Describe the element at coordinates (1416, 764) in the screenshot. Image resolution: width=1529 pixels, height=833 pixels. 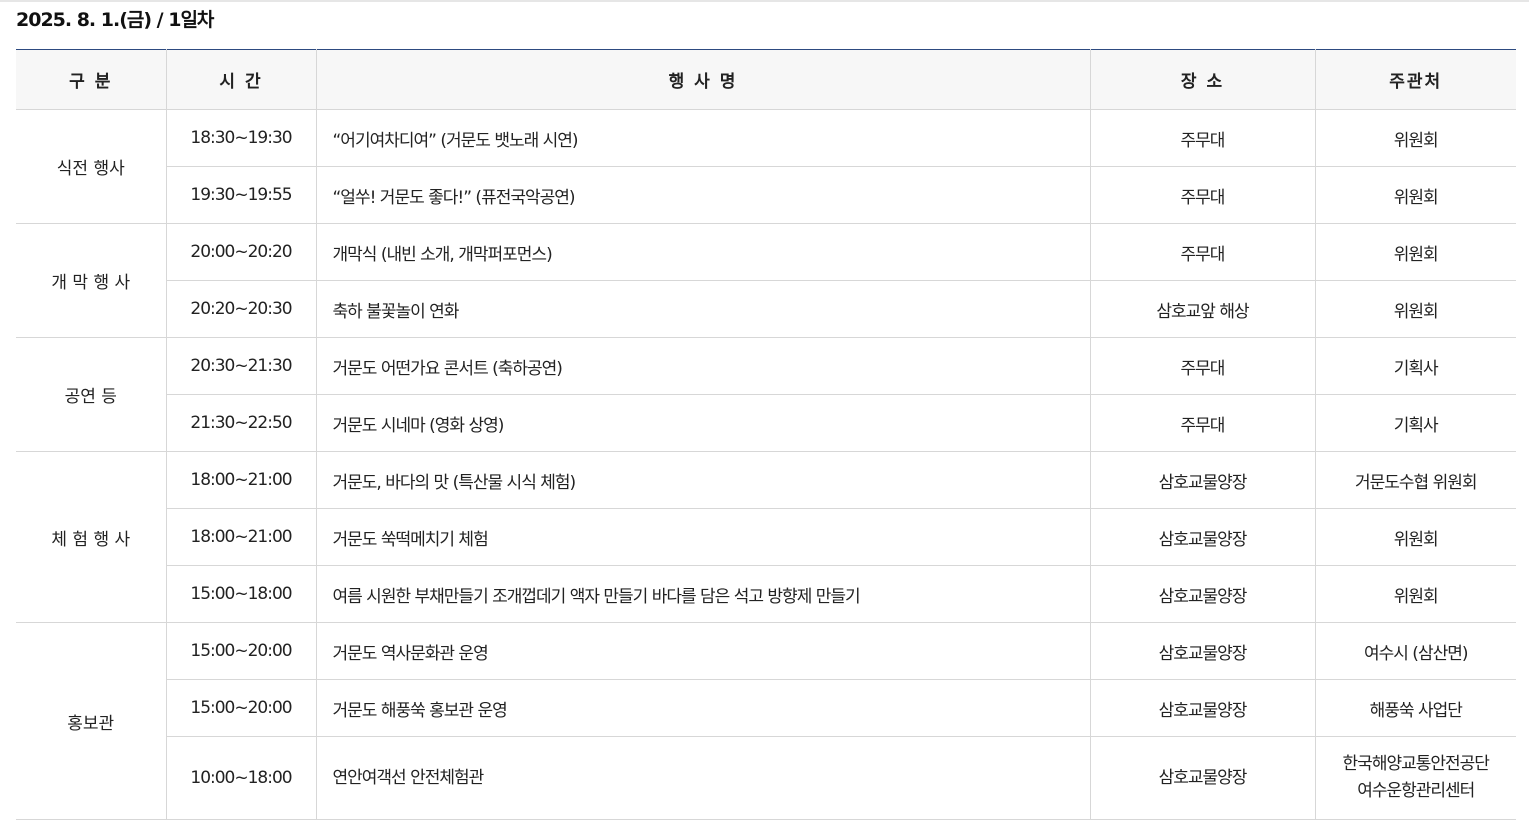
I see `host-line: 한국해양교통안전공단` at that location.